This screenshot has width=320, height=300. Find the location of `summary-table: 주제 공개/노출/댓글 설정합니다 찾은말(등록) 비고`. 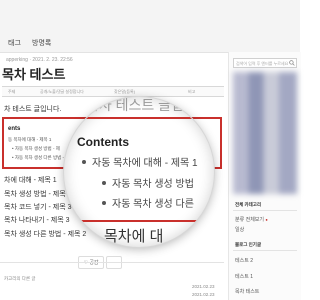

summary-table: 주제 공개/노출/댓글 설정합니다 찾은말(등록) 비고 is located at coordinates (113, 91).